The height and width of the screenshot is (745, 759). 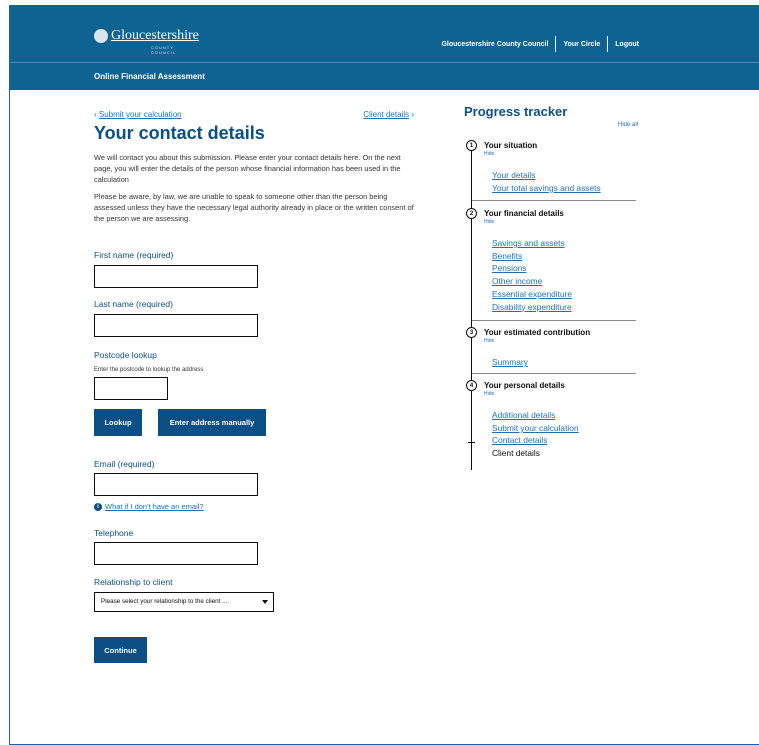 I want to click on council-logo: Gloucestershire COUNTY COUNCIL, so click(x=146, y=41).